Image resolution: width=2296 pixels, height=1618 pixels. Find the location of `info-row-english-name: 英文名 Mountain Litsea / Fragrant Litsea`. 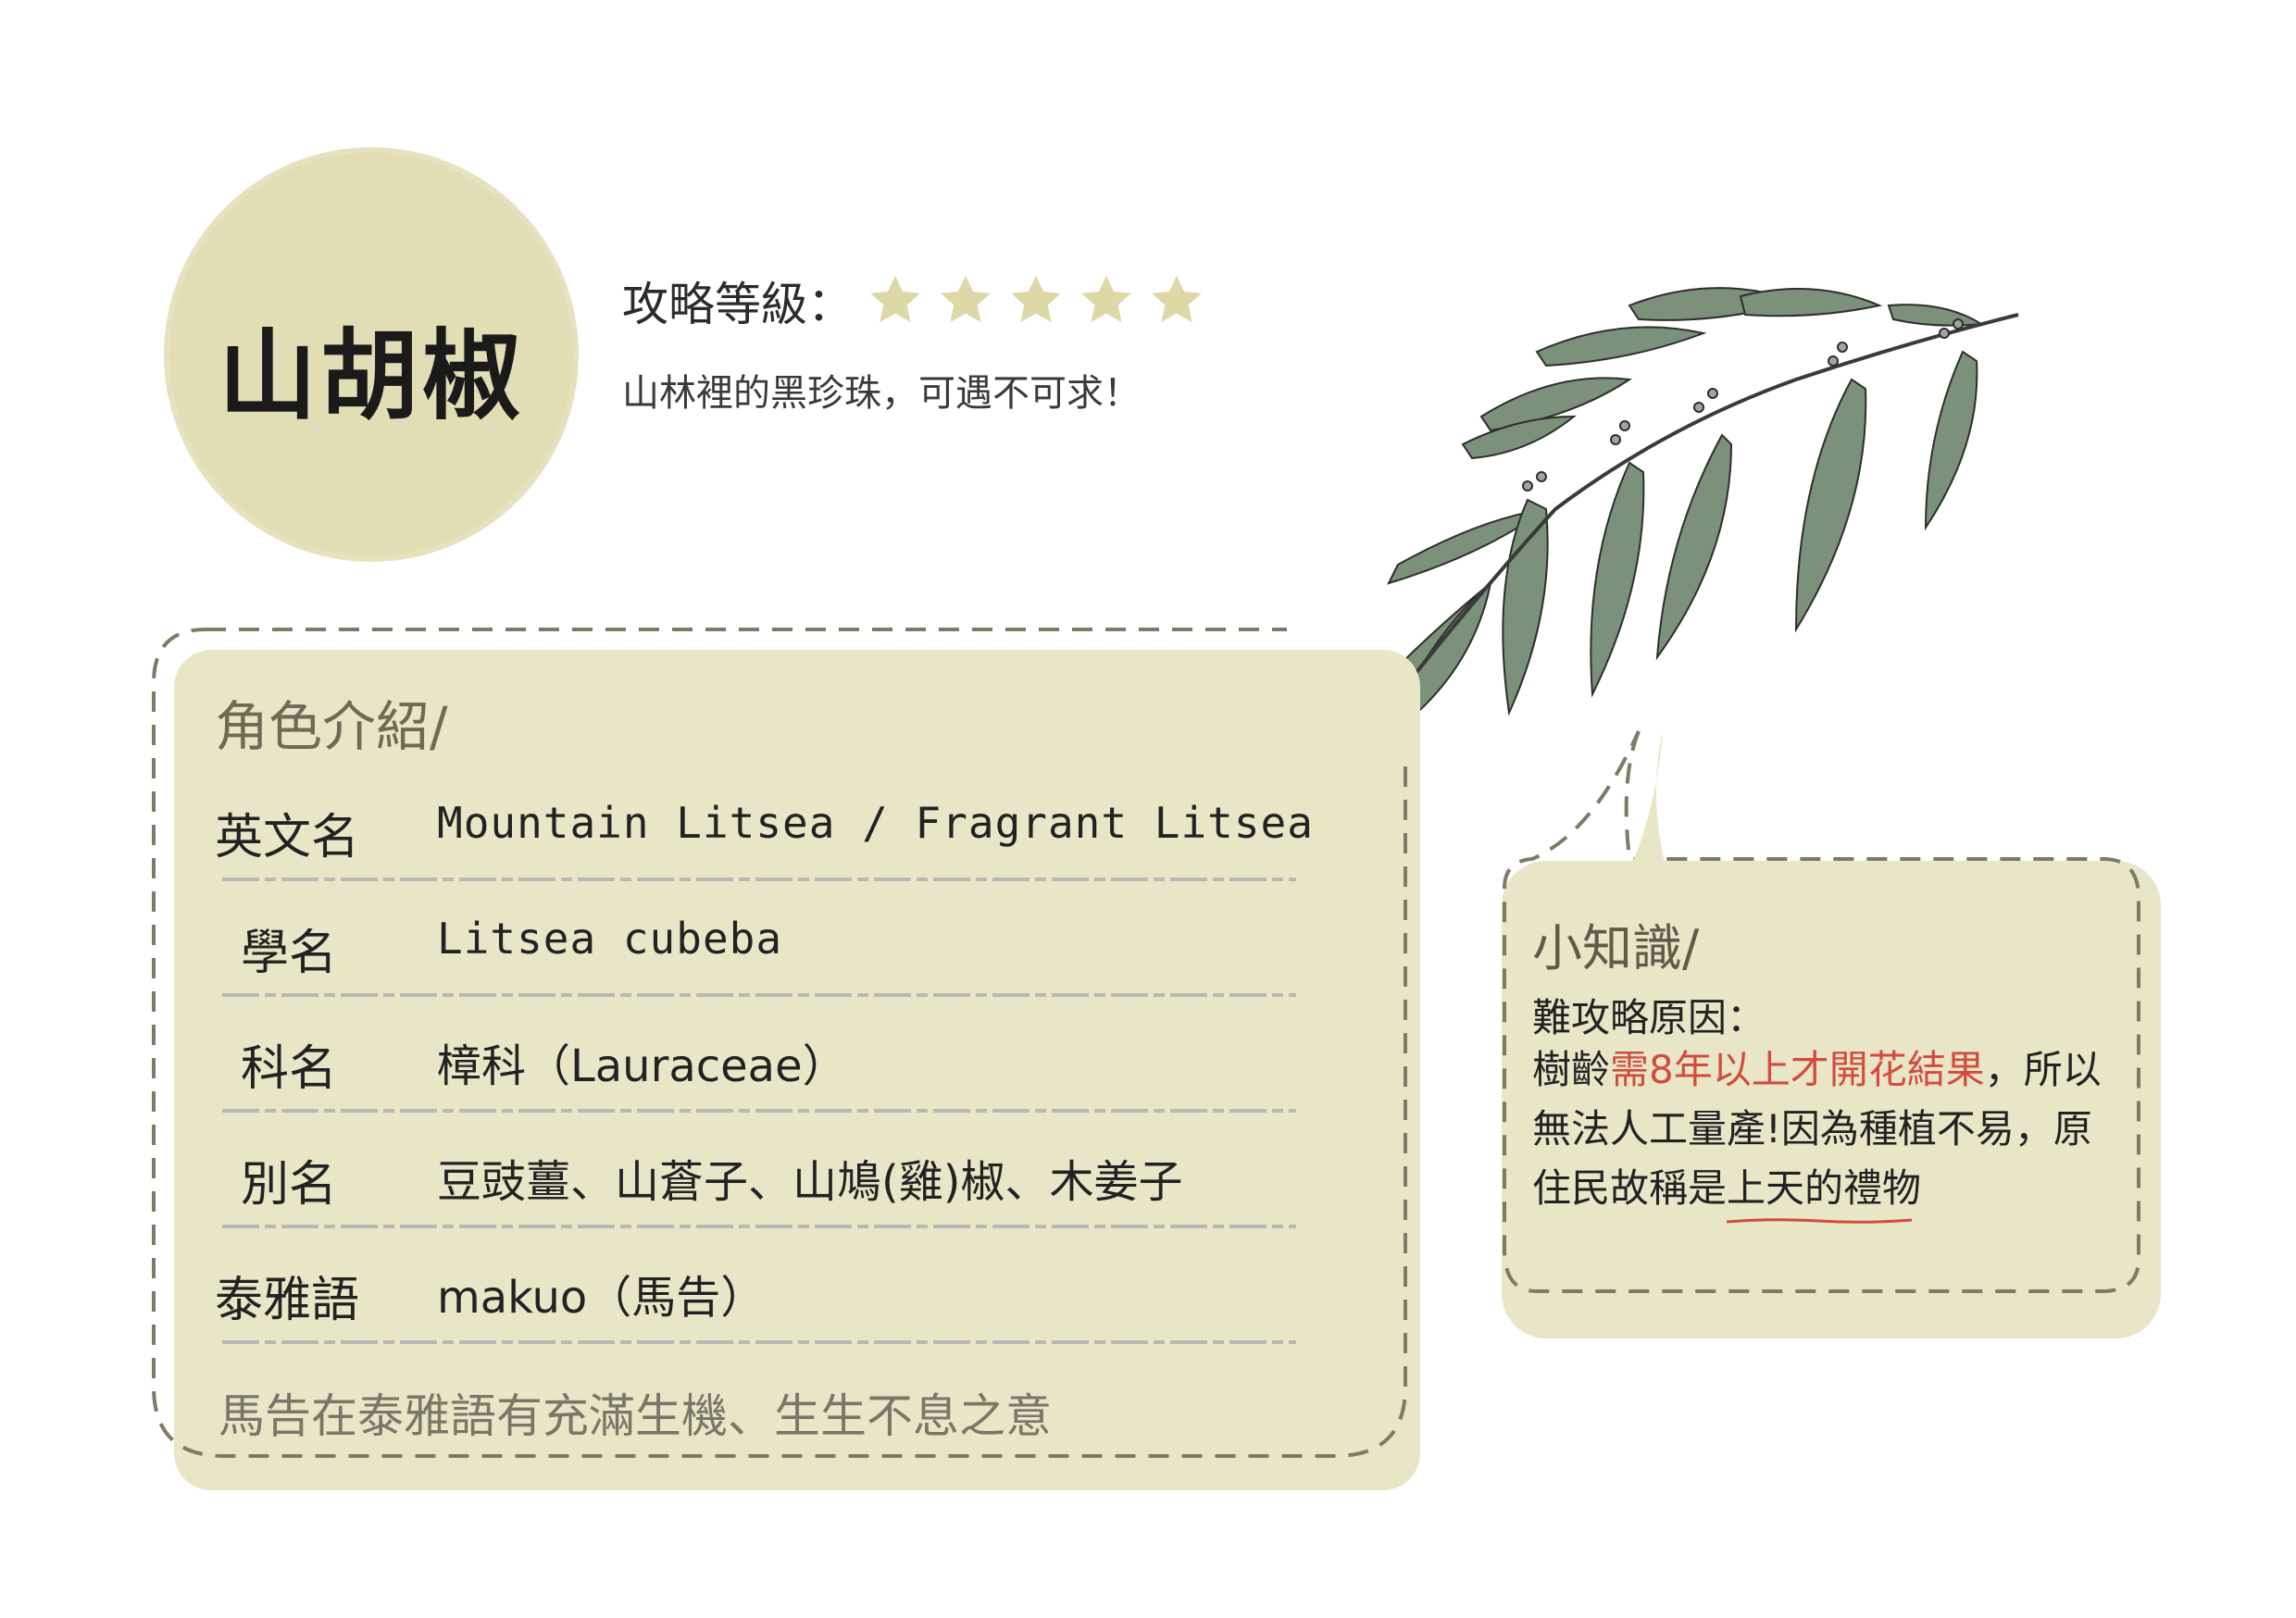

info-row-english-name: 英文名 Mountain Litsea / Fragrant Litsea is located at coordinates (764, 844).